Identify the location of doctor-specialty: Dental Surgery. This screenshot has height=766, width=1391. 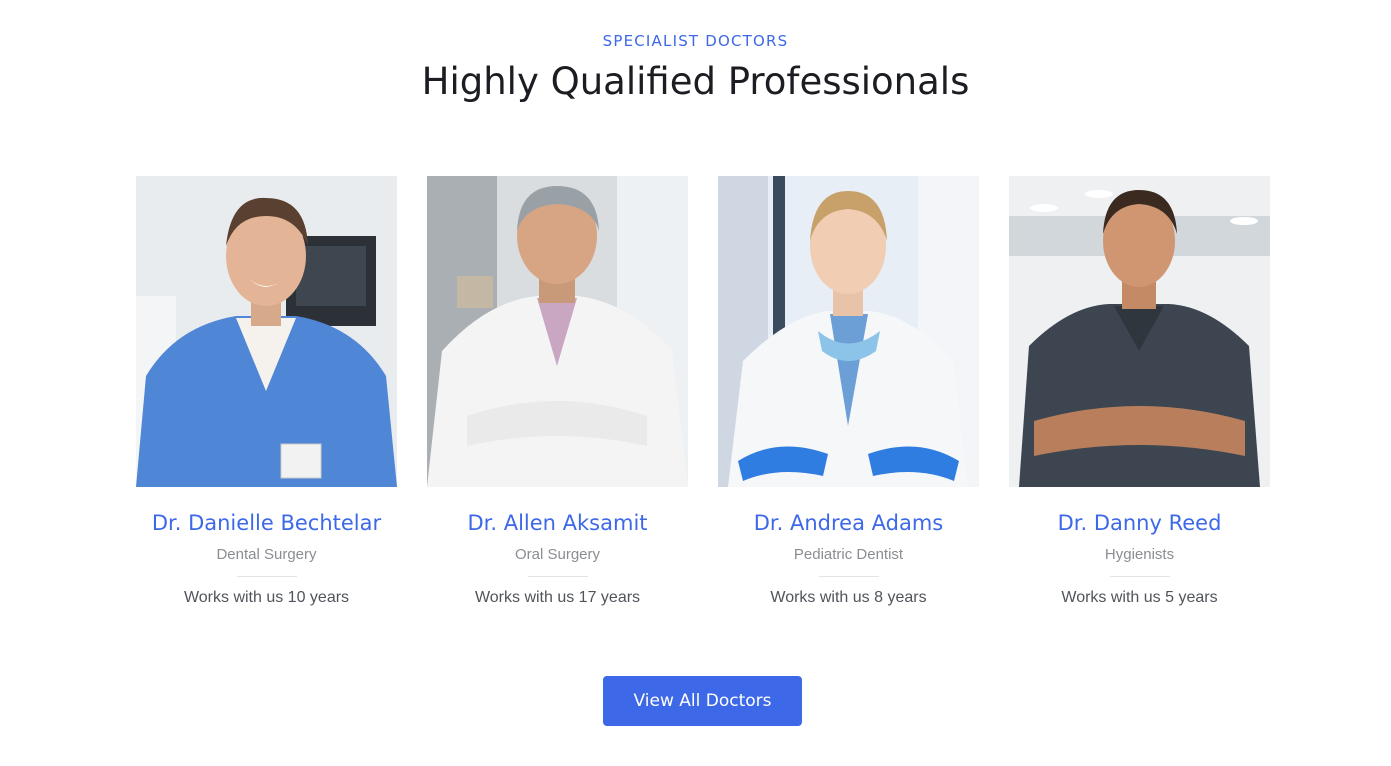
(266, 554).